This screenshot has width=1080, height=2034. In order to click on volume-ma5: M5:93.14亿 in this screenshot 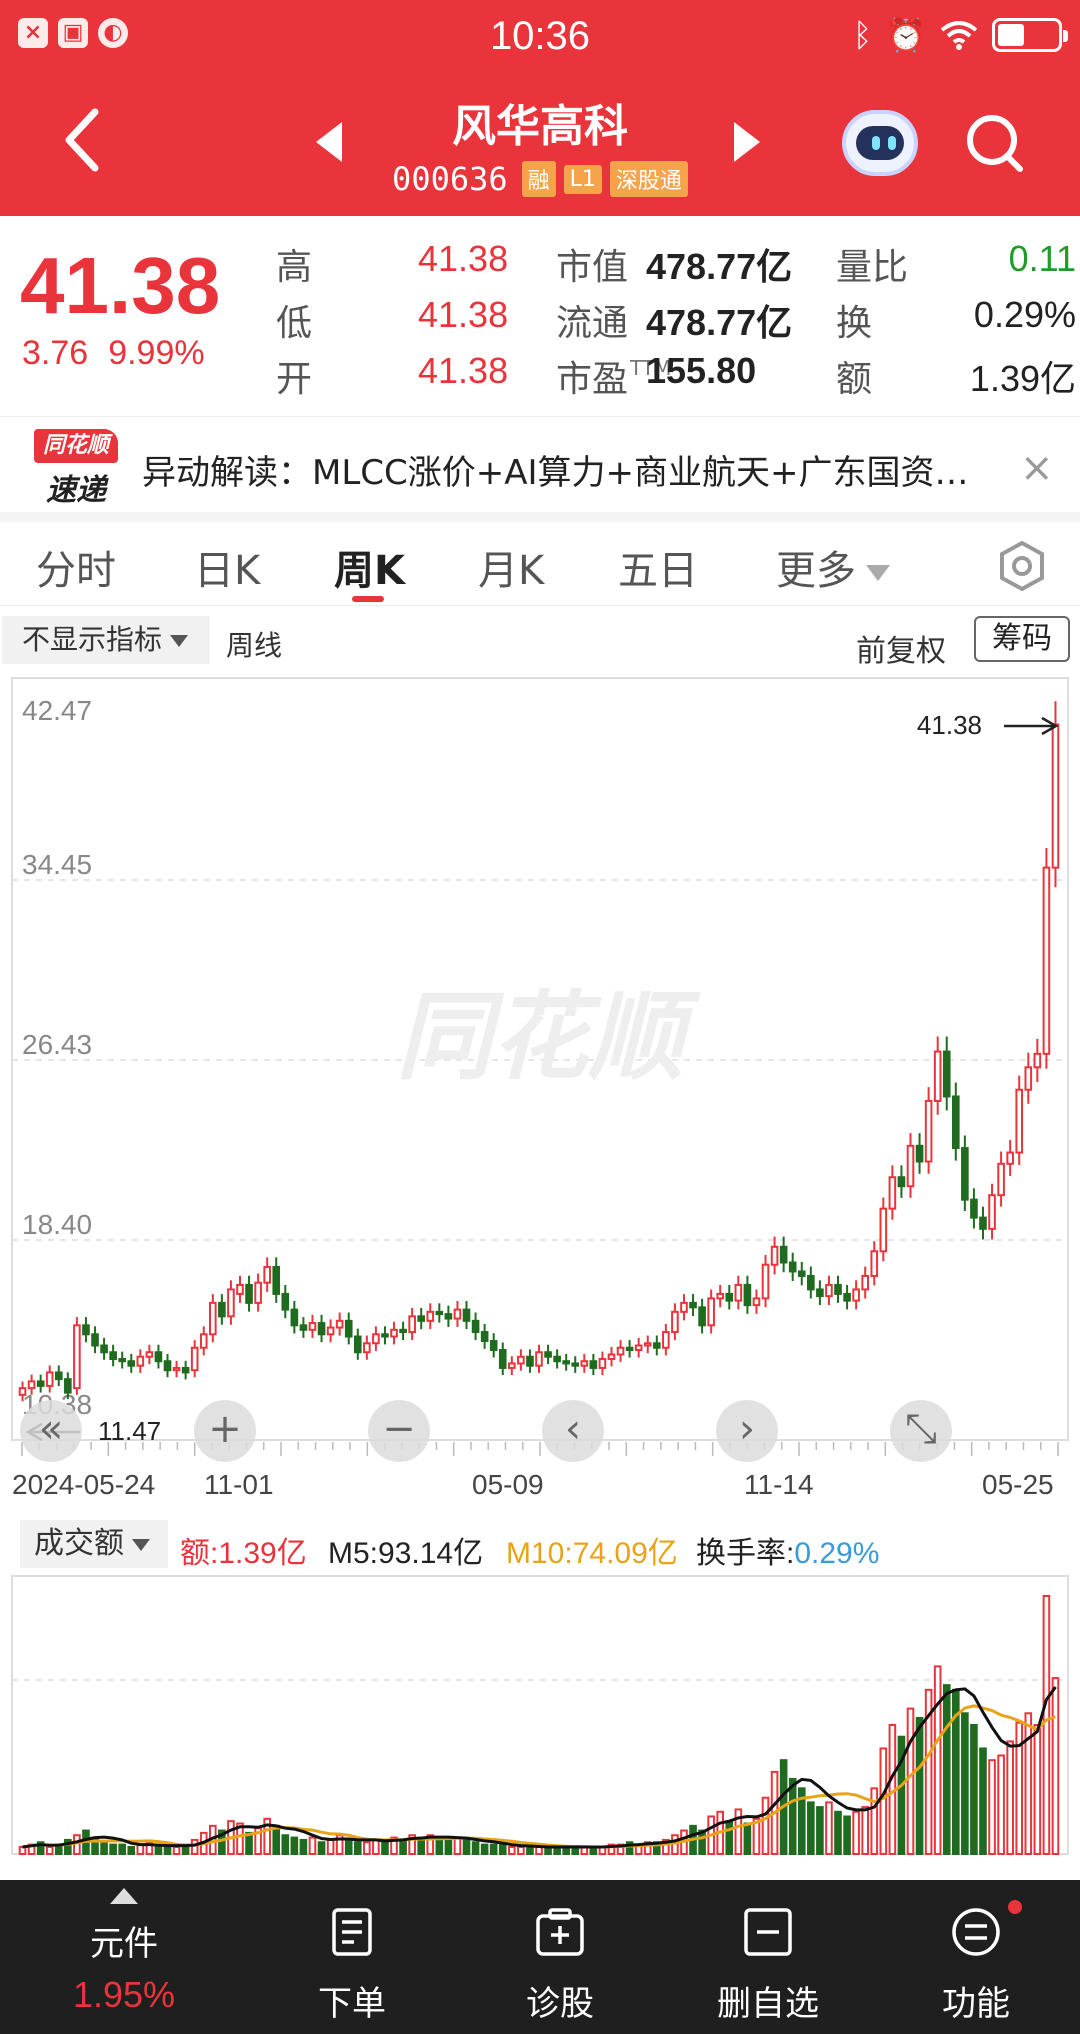, I will do `click(406, 1553)`.